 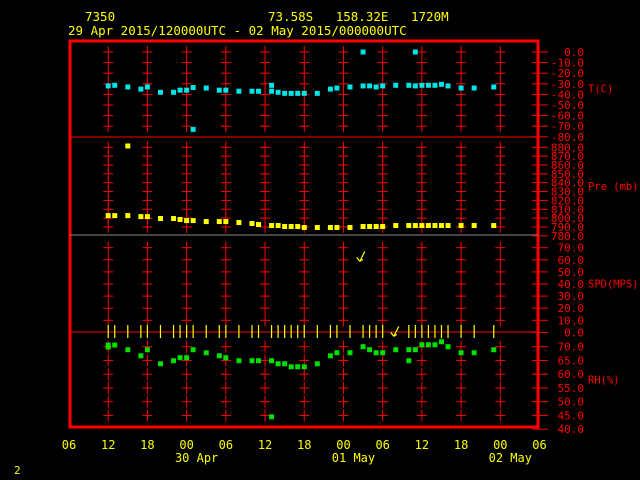 I want to click on axis-tick-label: 40.0, so click(x=571, y=284).